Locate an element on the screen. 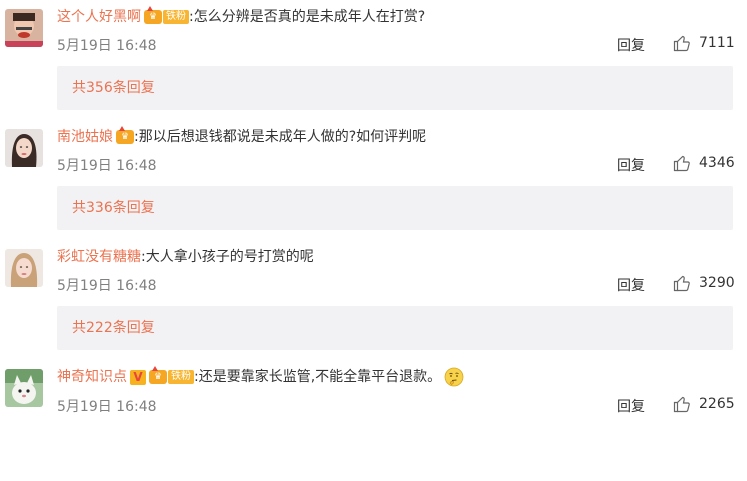  like-button: 7111 is located at coordinates (704, 43).